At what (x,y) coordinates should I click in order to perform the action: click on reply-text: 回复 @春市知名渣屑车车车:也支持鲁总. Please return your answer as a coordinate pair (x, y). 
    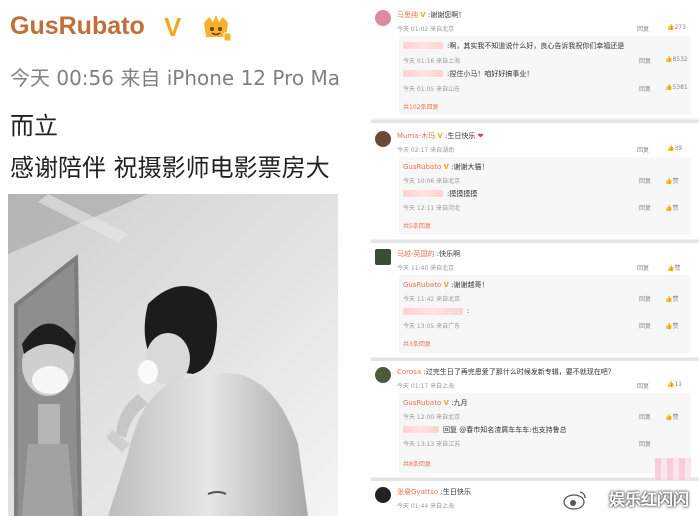
    Looking at the image, I should click on (505, 430).